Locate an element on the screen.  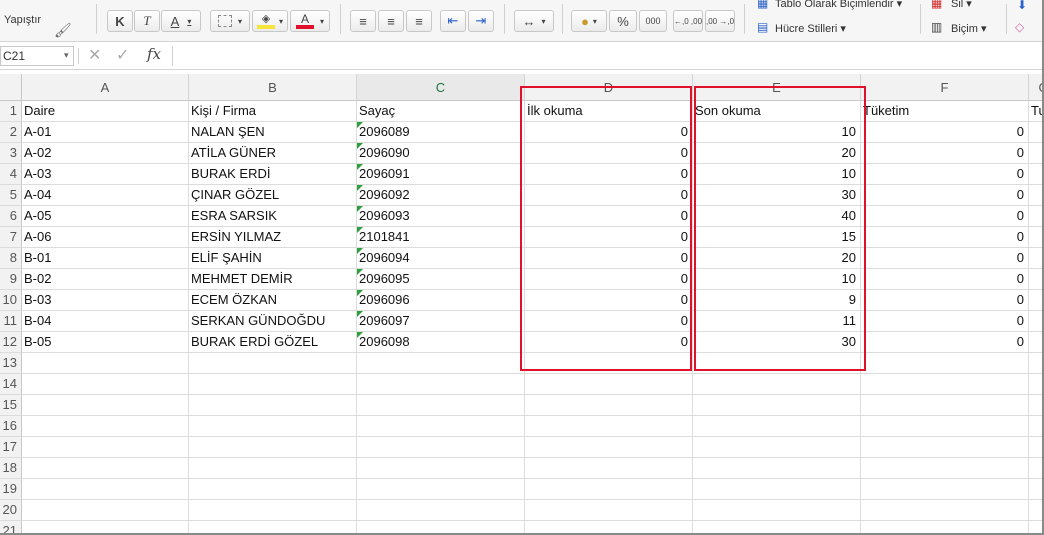
column-header-e: E is located at coordinates (777, 87).